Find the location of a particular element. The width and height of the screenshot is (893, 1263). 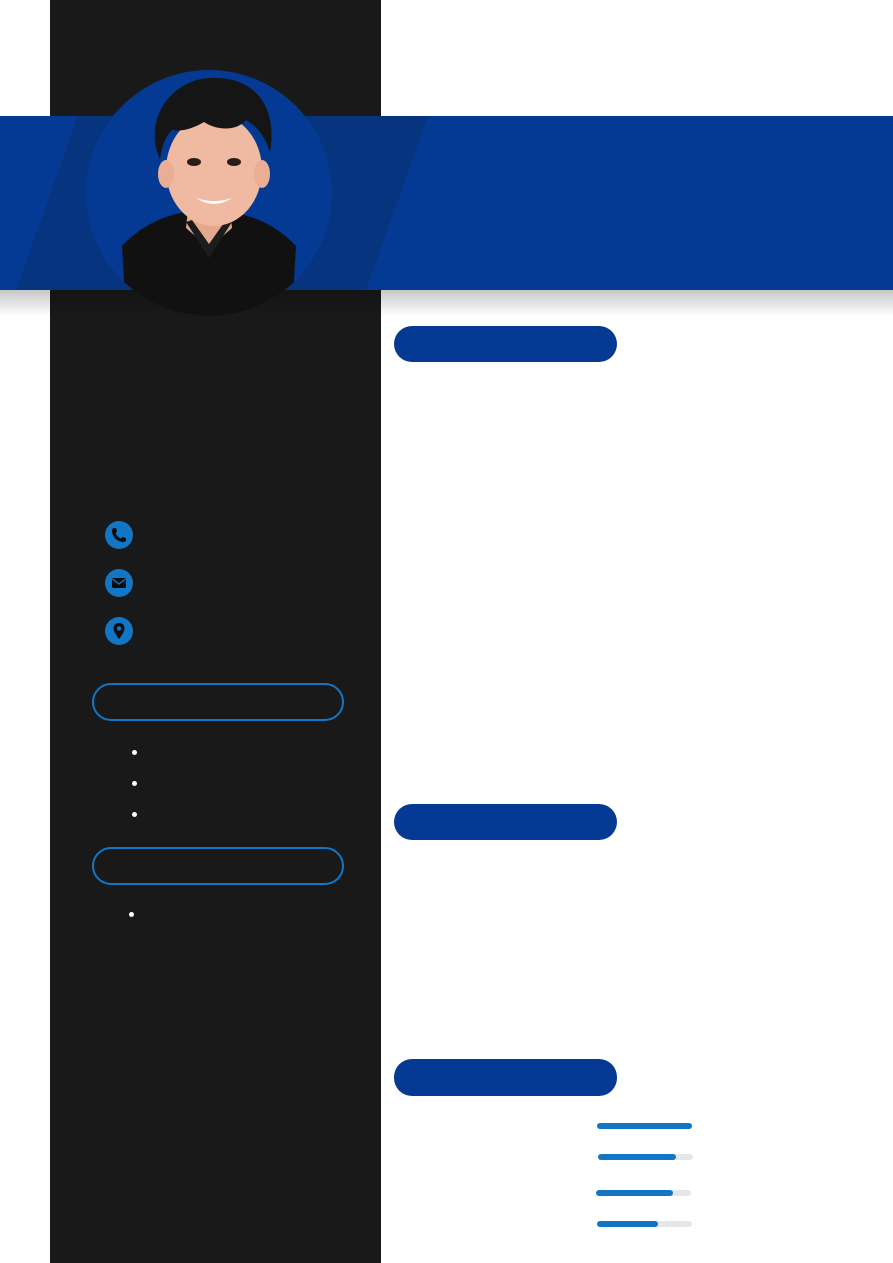

location-pin-icon is located at coordinates (119, 631).